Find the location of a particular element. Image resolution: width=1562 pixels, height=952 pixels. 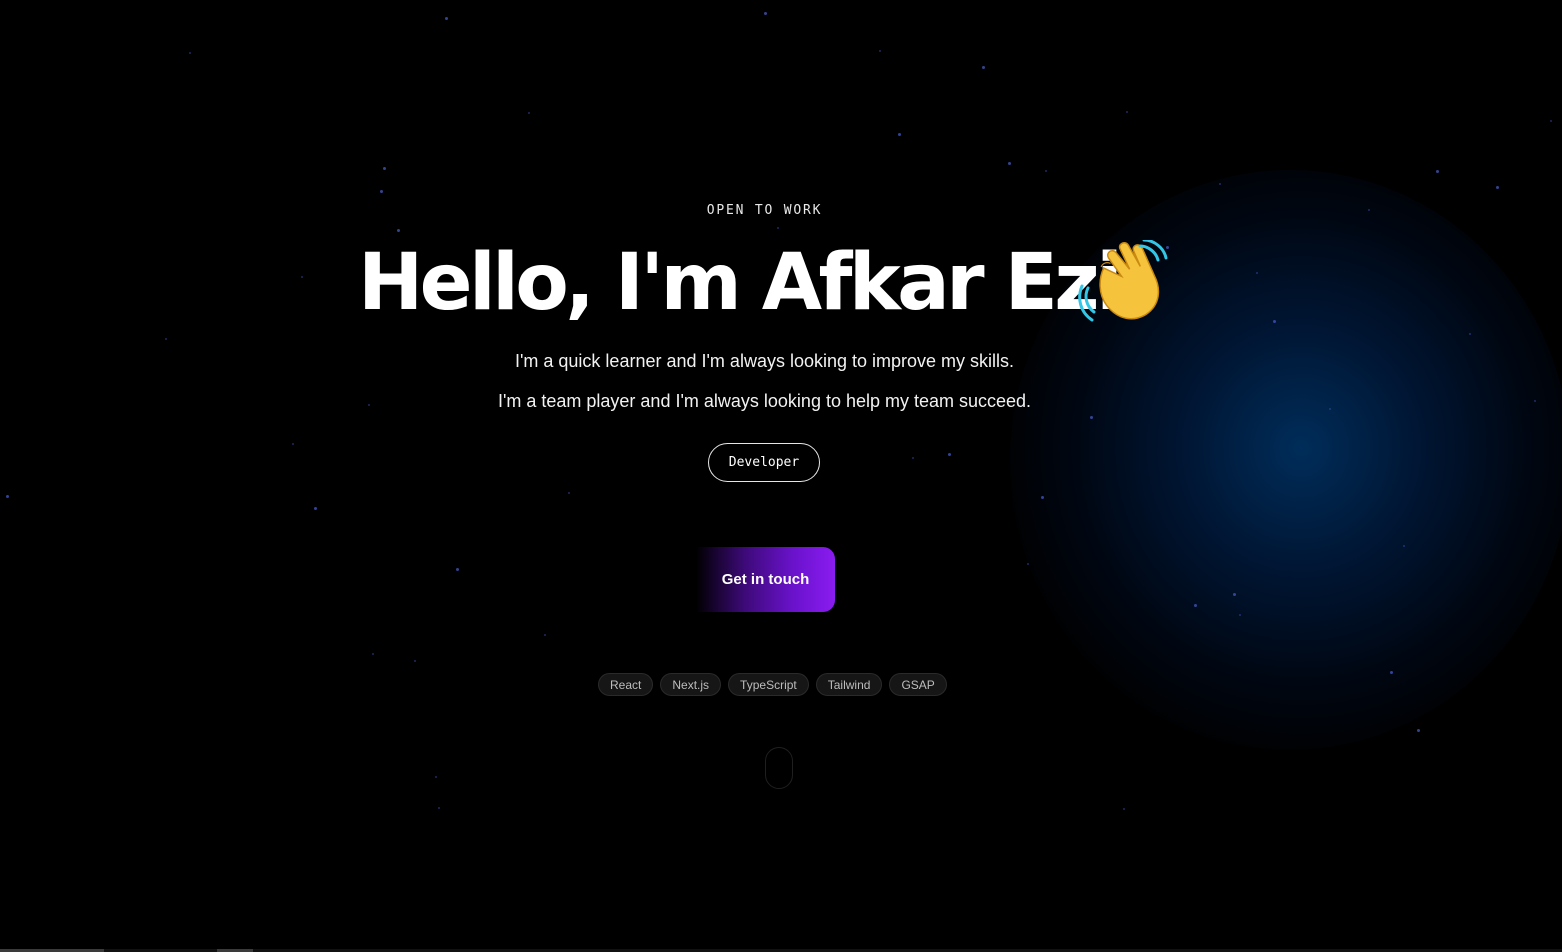

mouse-scroll-icon is located at coordinates (779, 768).